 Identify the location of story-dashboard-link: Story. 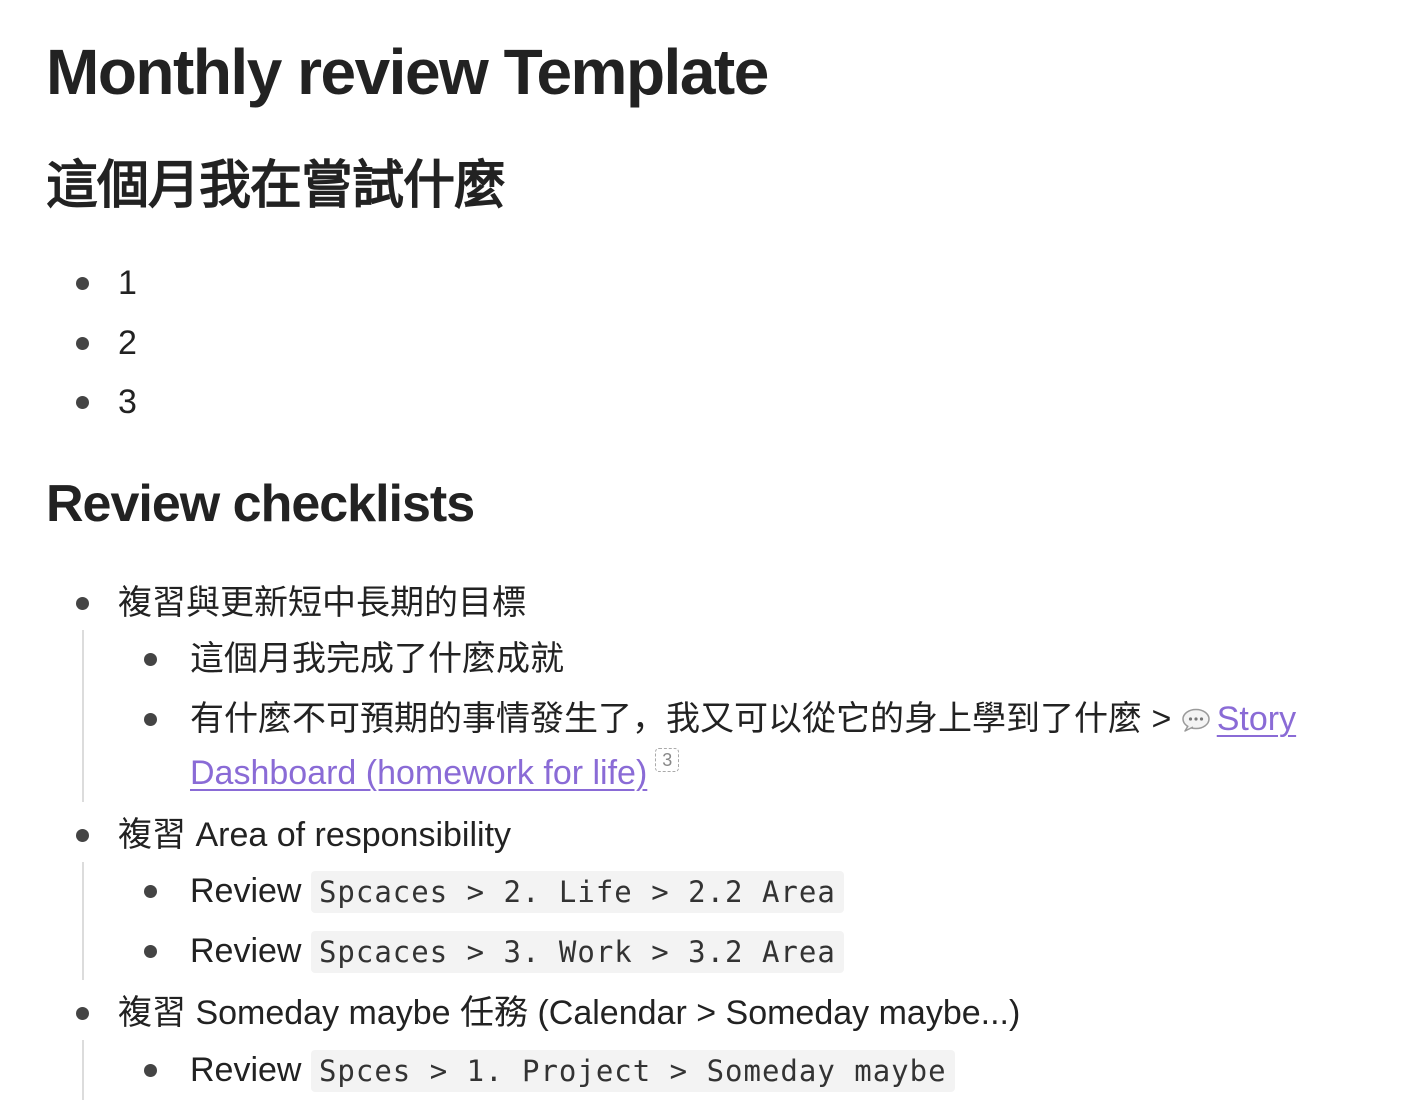
(1238, 719).